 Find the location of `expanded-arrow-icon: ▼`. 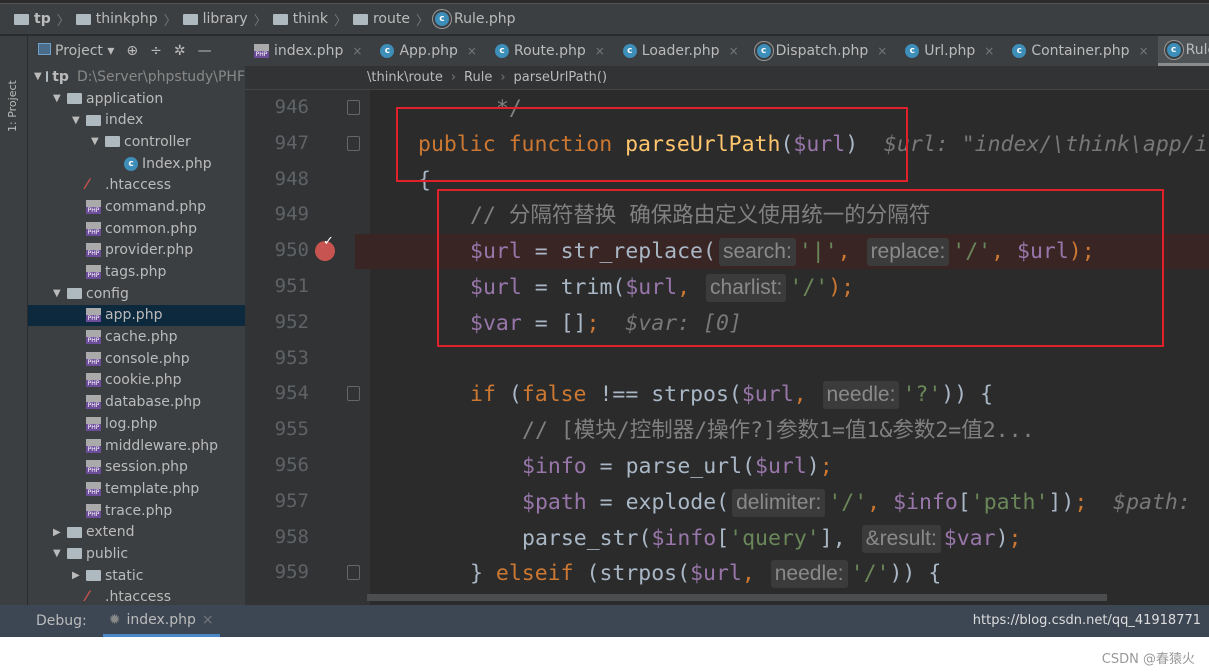

expanded-arrow-icon: ▼ is located at coordinates (38, 77).